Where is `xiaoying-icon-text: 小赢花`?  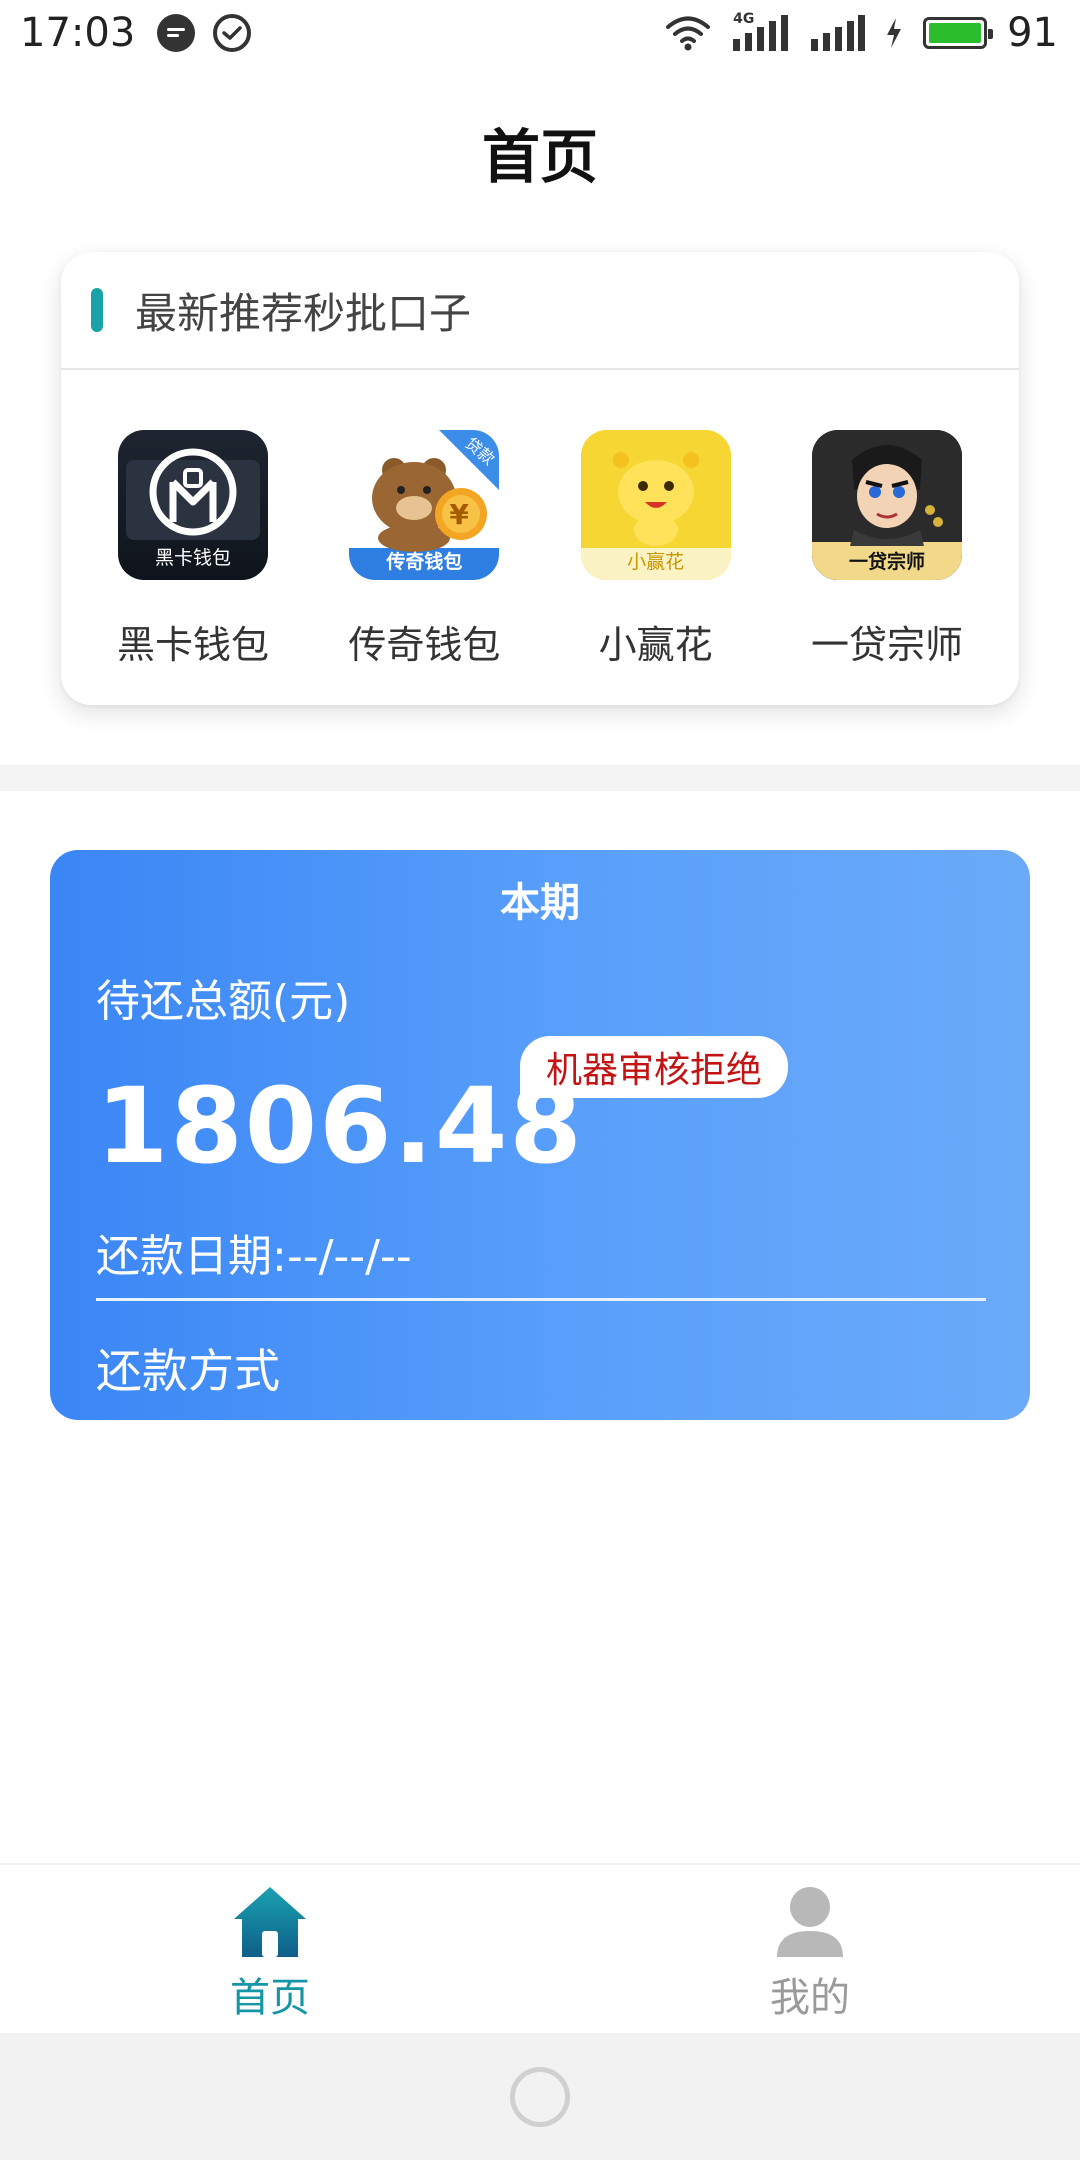
xiaoying-icon-text: 小赢花 is located at coordinates (656, 562).